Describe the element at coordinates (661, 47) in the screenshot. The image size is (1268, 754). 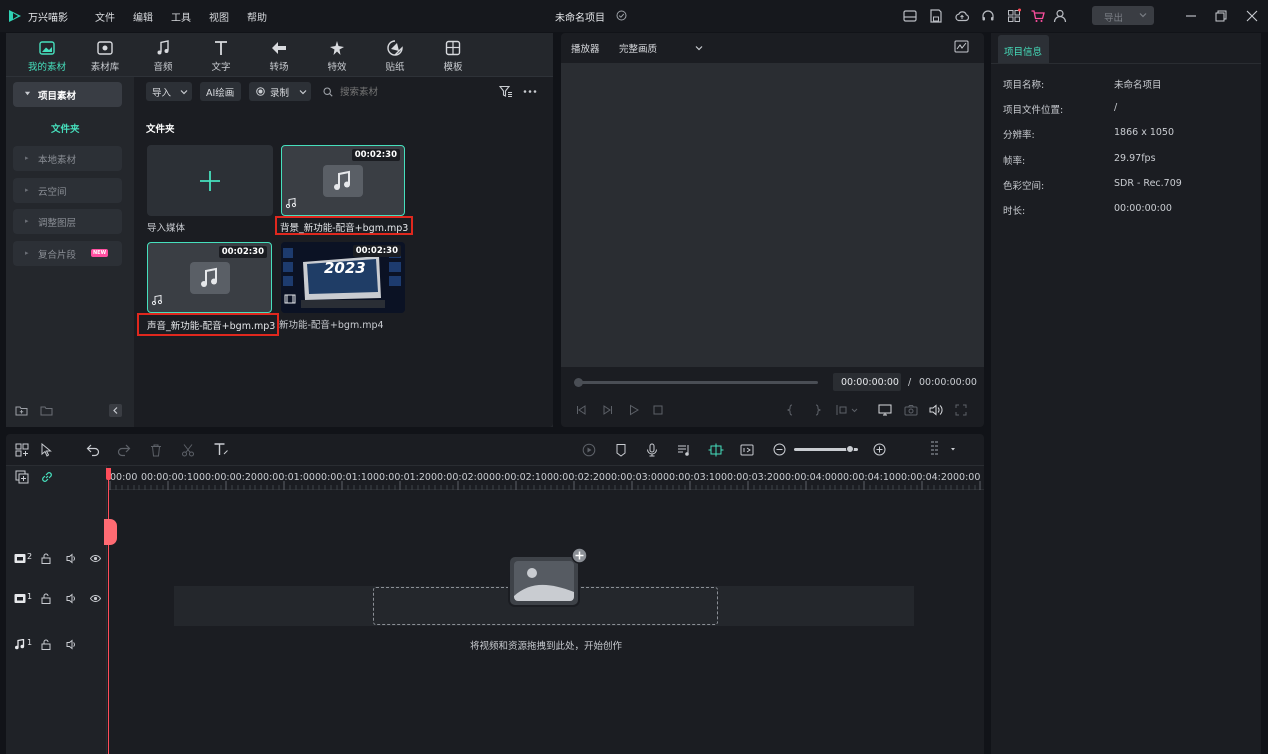
I see `quality-dropdown: 完整画质` at that location.